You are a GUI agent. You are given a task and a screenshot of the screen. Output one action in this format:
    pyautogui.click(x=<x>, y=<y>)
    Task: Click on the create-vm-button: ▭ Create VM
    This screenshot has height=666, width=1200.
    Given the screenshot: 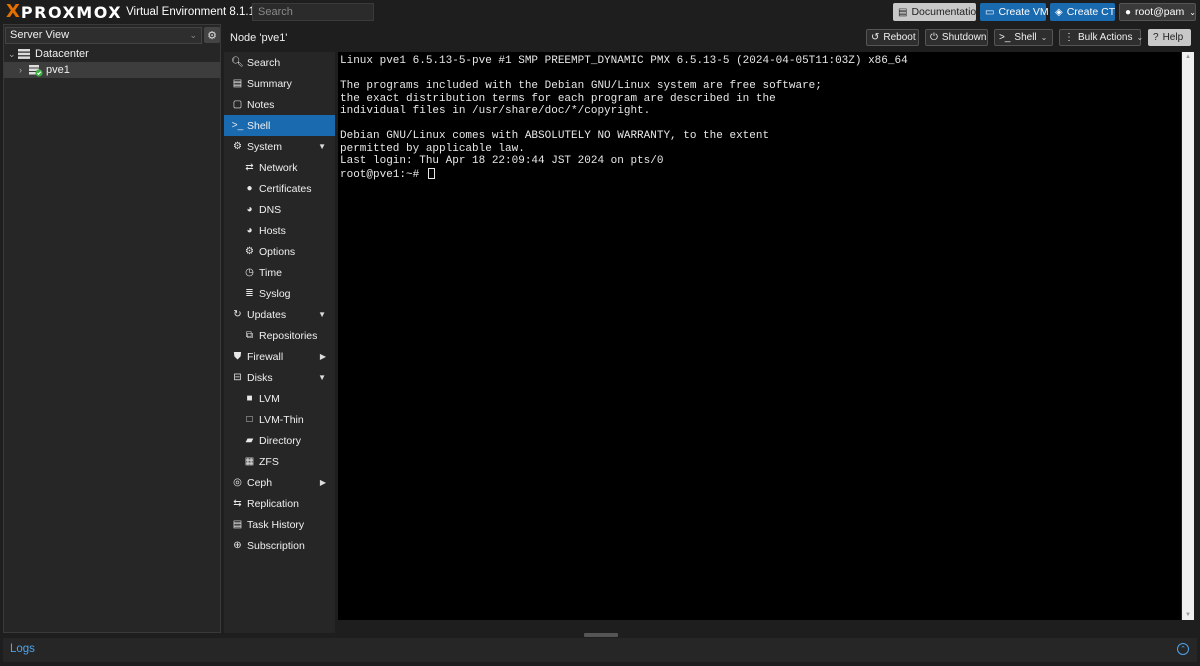 What is the action you would take?
    pyautogui.click(x=1014, y=12)
    